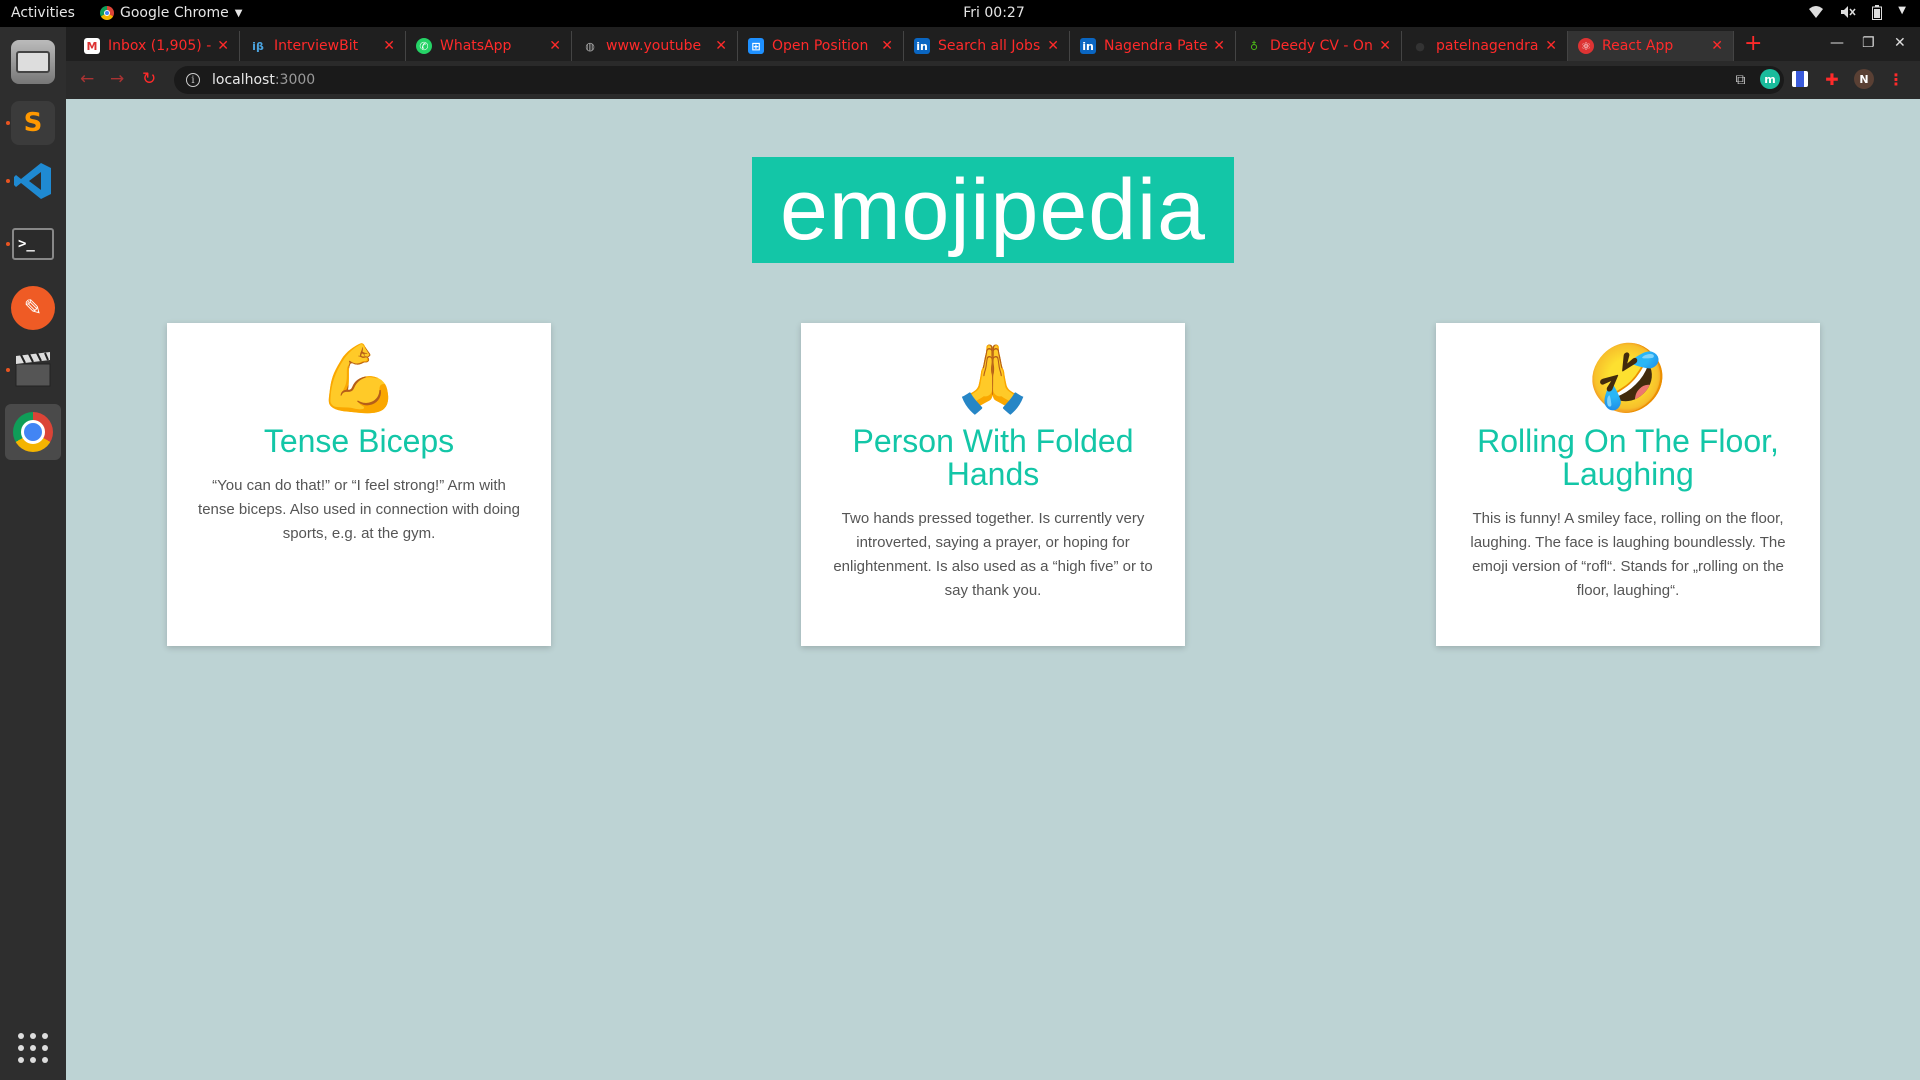 The width and height of the screenshot is (1920, 1080). I want to click on tab-title: www.youtube, so click(654, 46).